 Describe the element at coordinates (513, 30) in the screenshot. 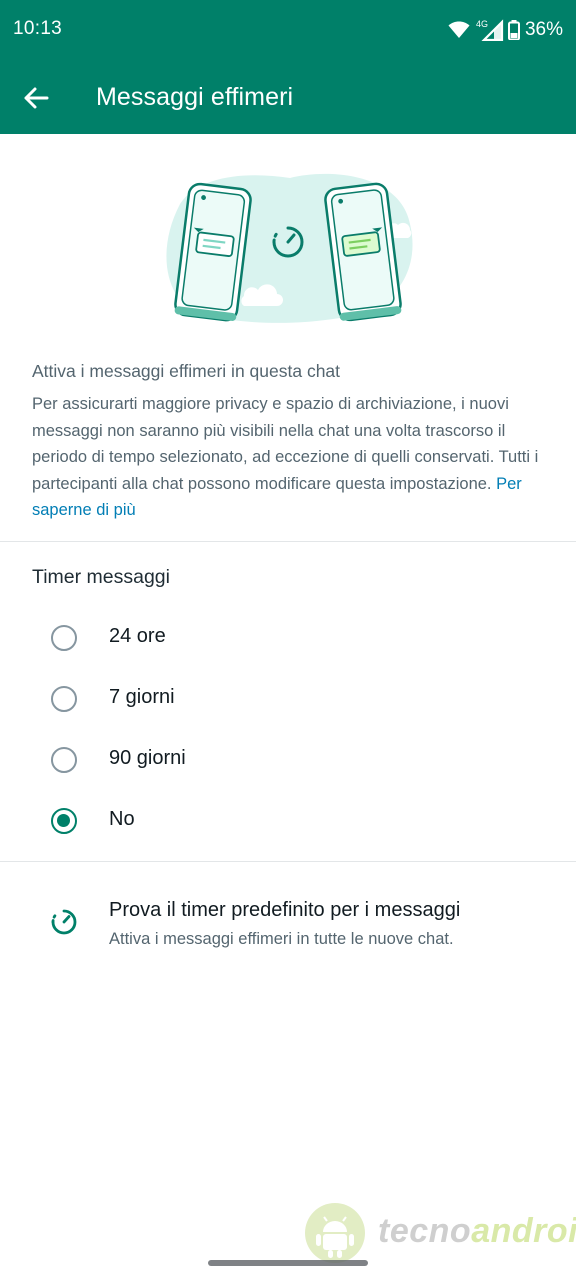

I see `battery-icon` at that location.